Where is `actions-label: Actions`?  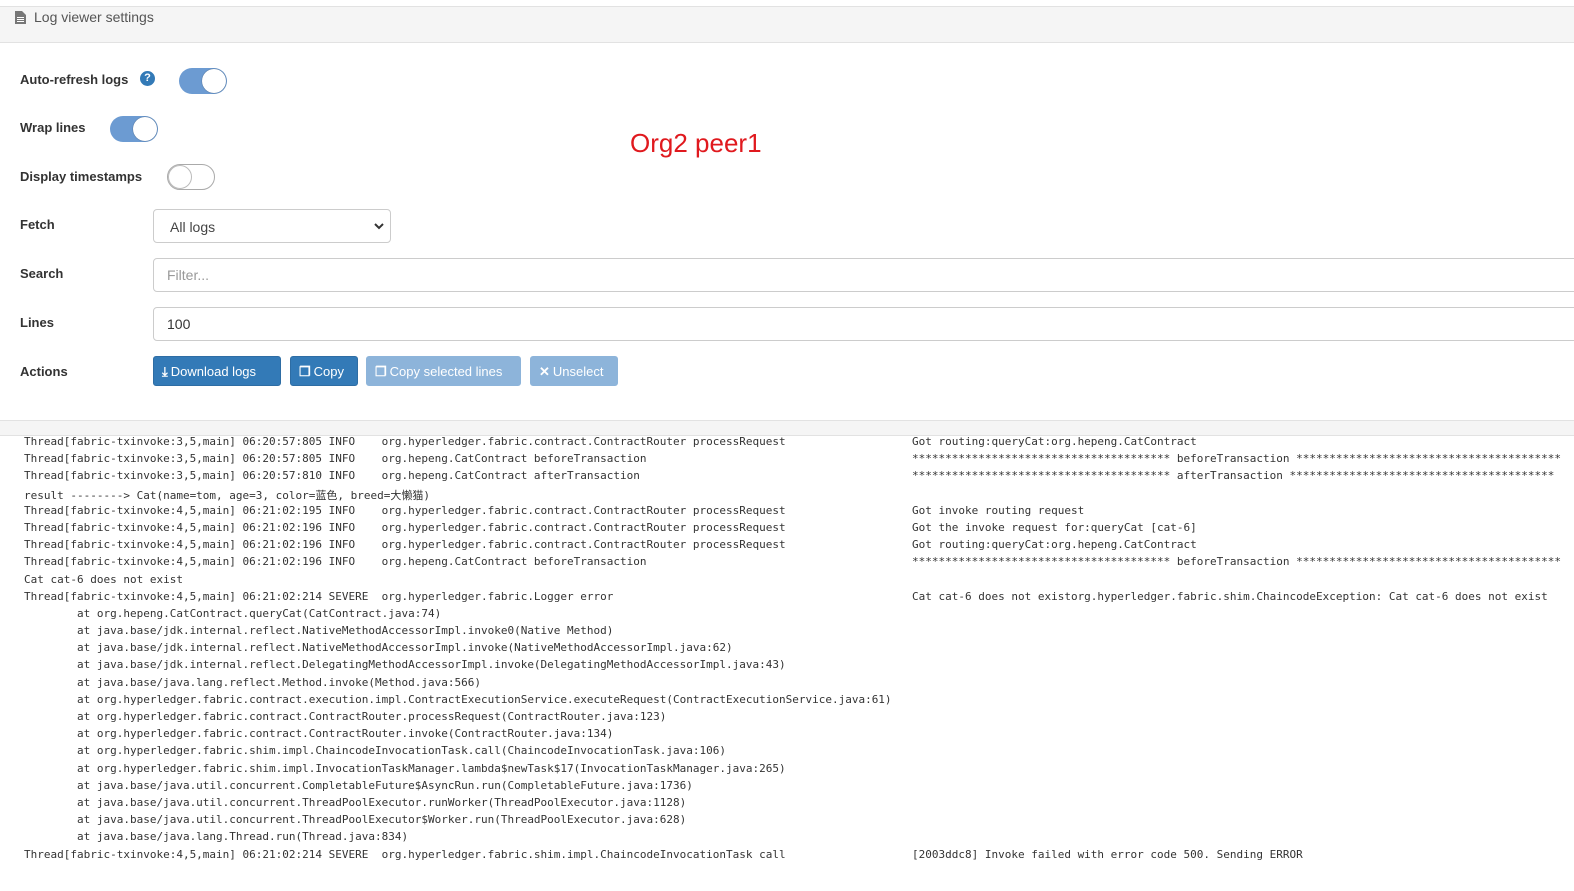 actions-label: Actions is located at coordinates (44, 371).